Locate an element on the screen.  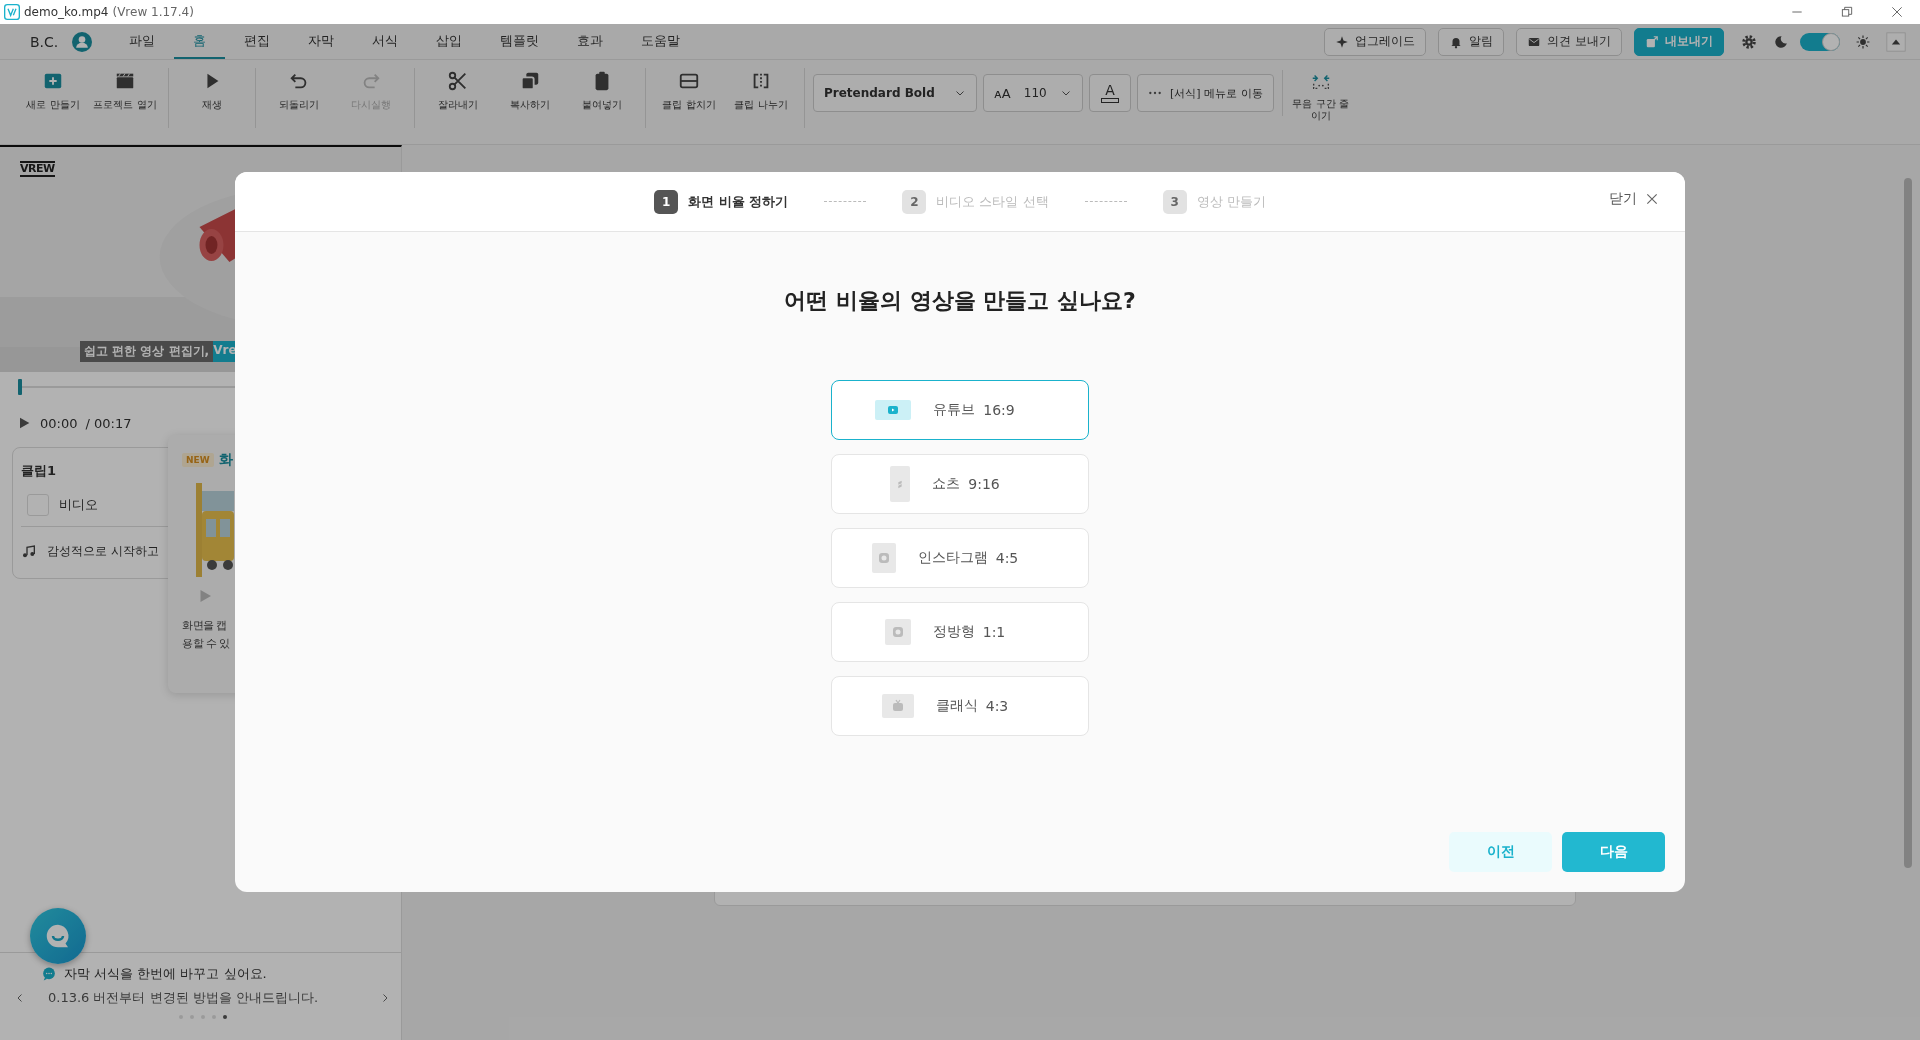
ratio-option: 쇼츠 9:16 is located at coordinates (960, 484).